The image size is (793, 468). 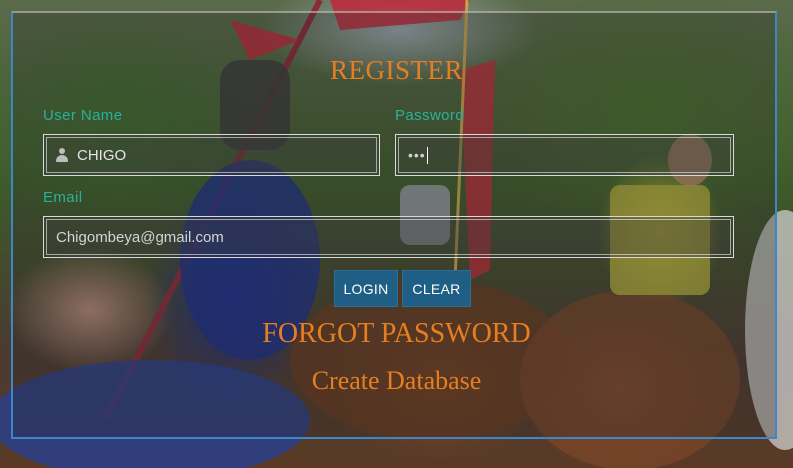 What do you see at coordinates (564, 155) in the screenshot?
I see `password-field: •••` at bounding box center [564, 155].